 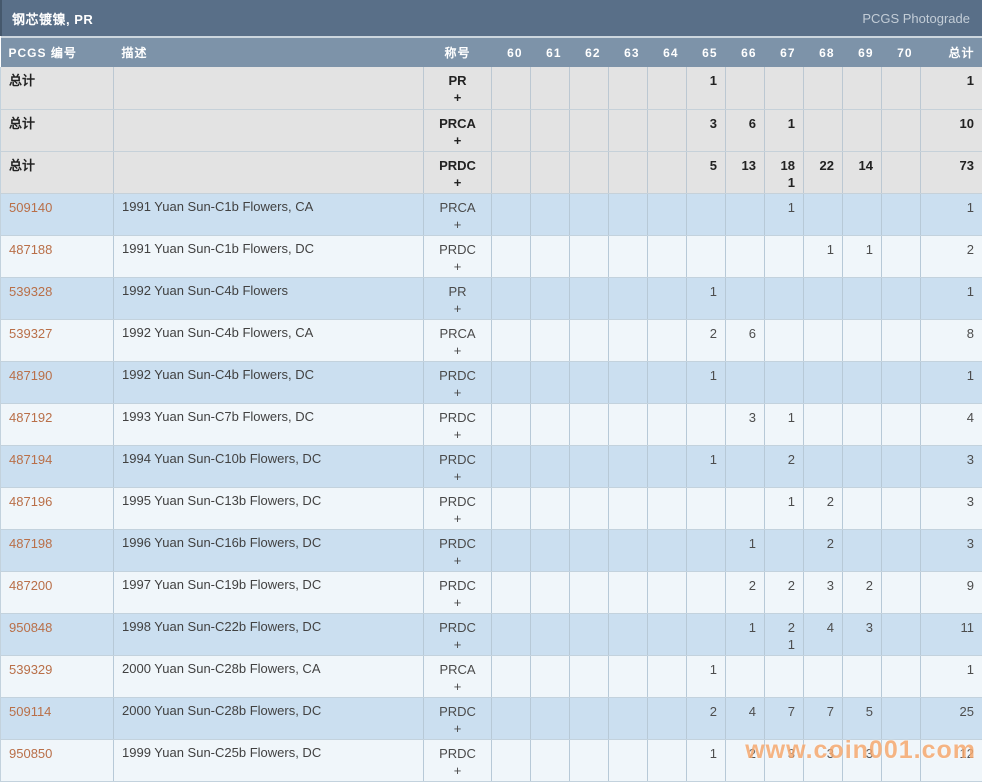 I want to click on col-header-grade-65: 65, so click(x=706, y=51).